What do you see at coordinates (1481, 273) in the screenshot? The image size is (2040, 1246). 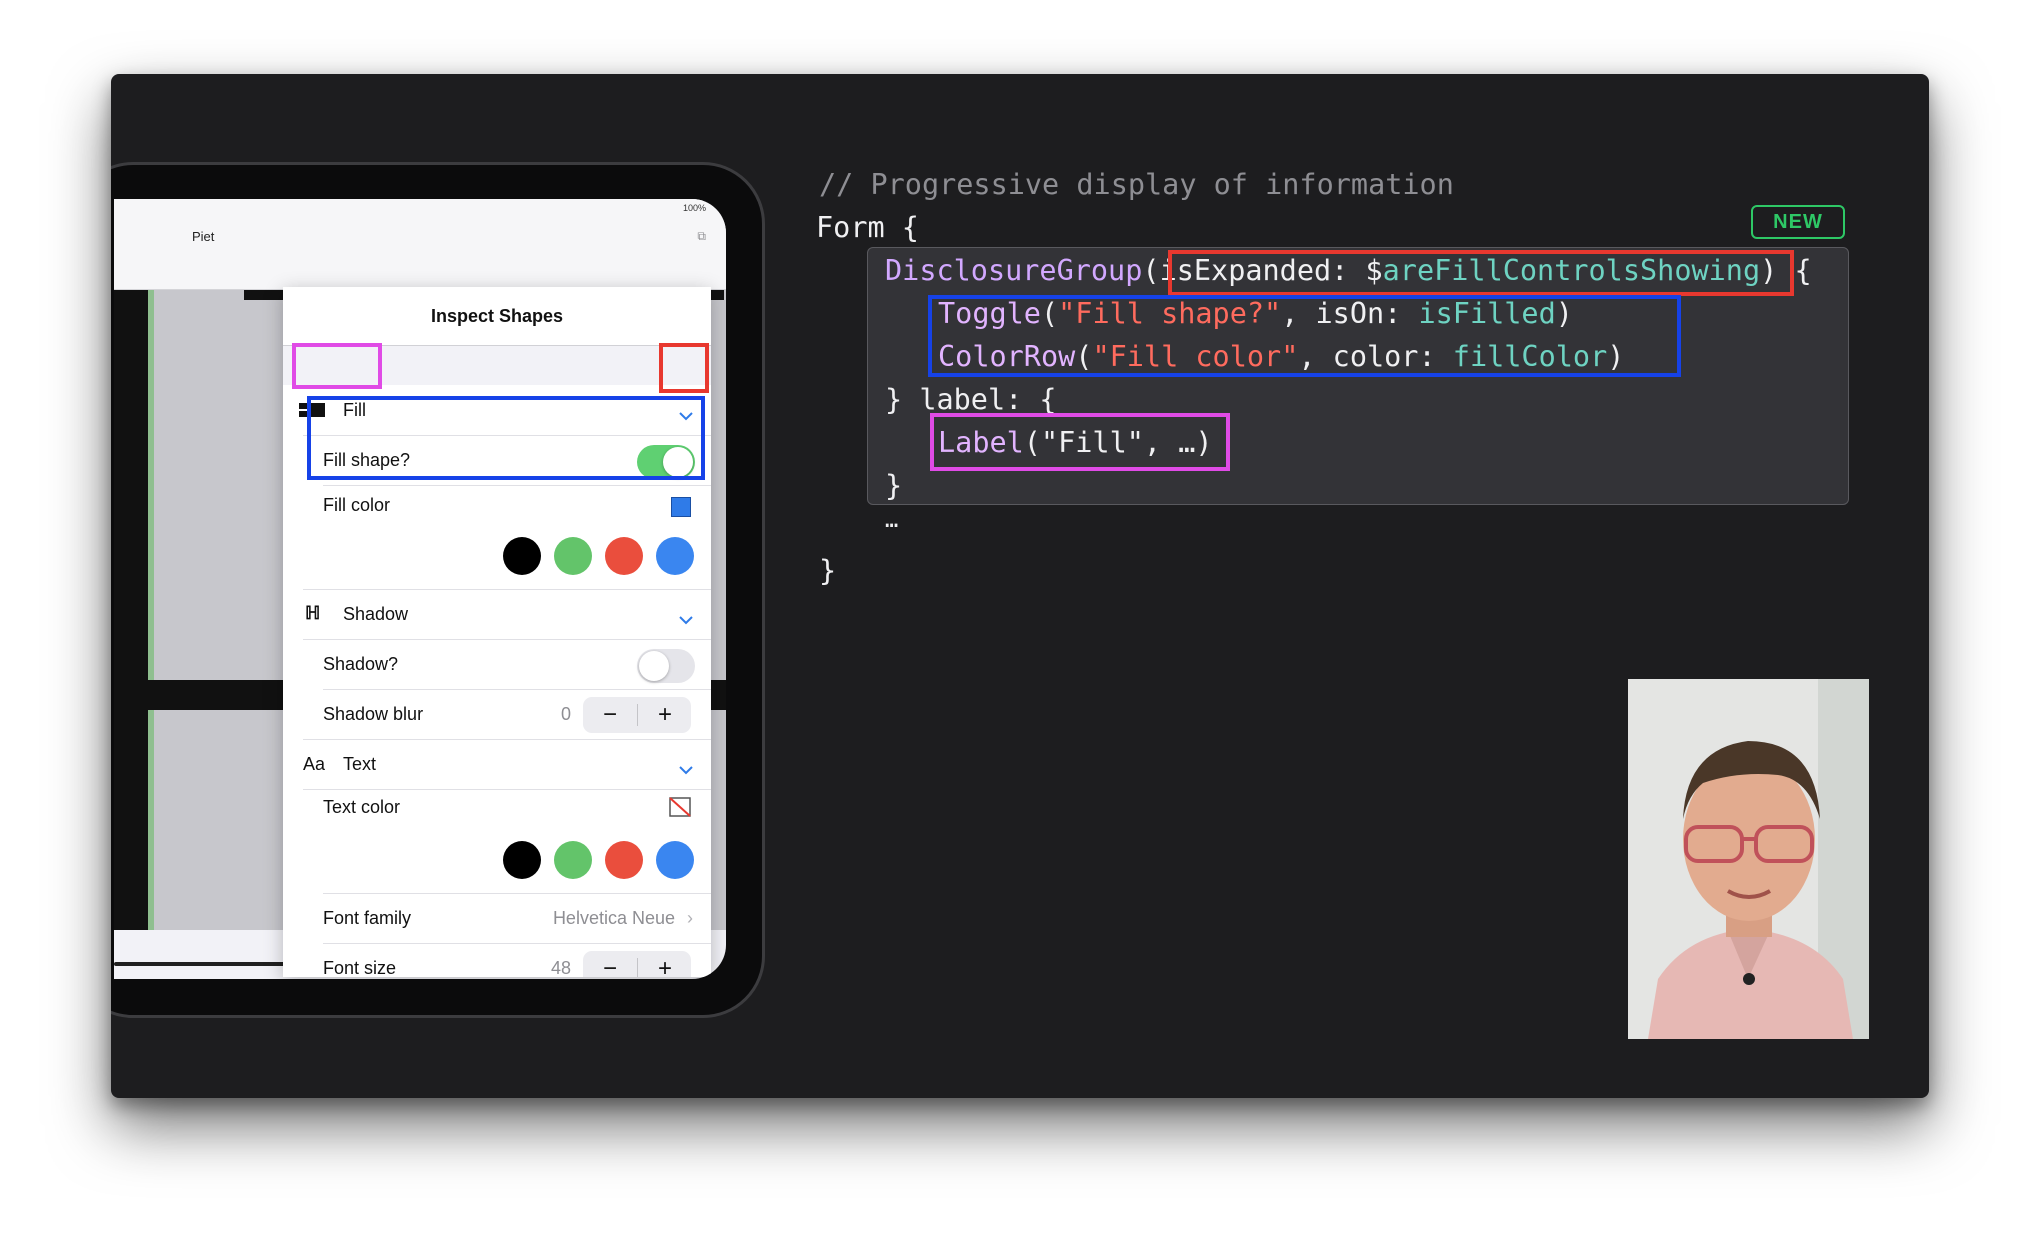 I see `highlight-is-expanded` at bounding box center [1481, 273].